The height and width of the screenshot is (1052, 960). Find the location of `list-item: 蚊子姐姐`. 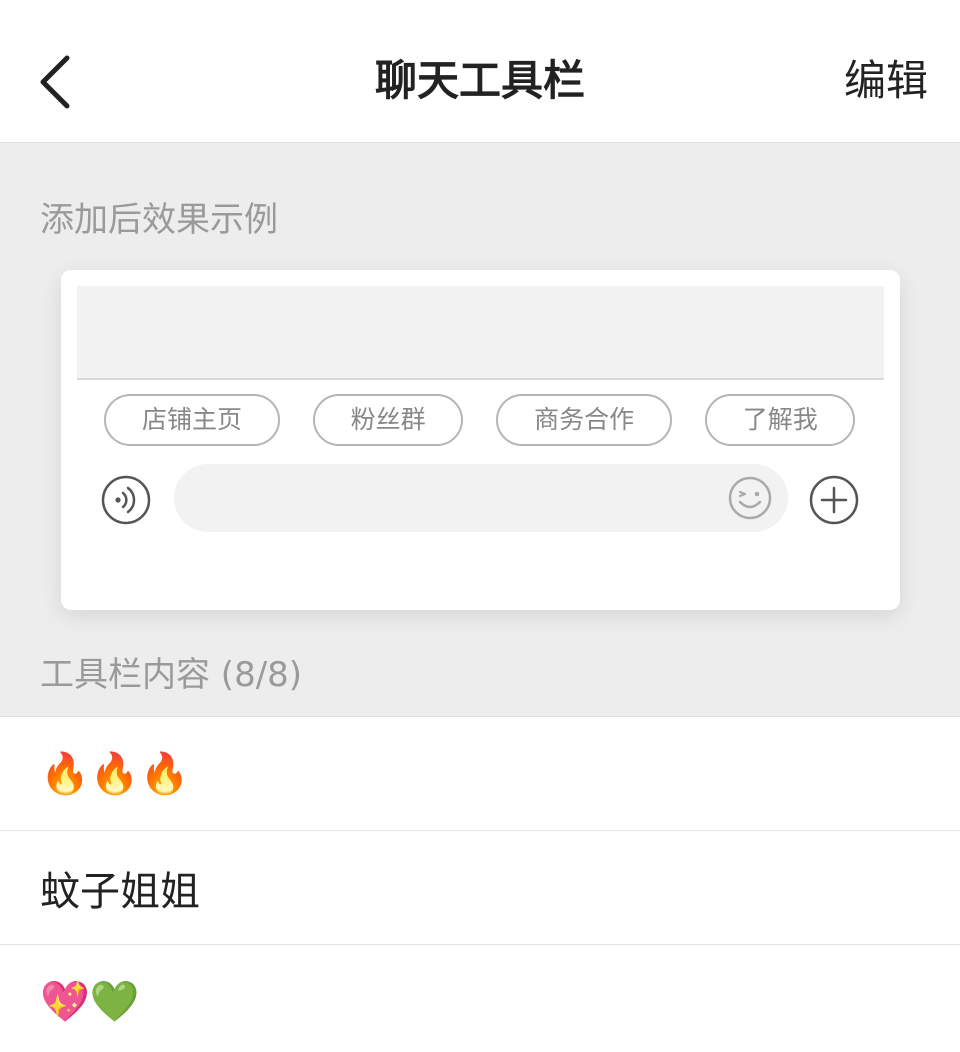

list-item: 蚊子姐姐 is located at coordinates (480, 888).